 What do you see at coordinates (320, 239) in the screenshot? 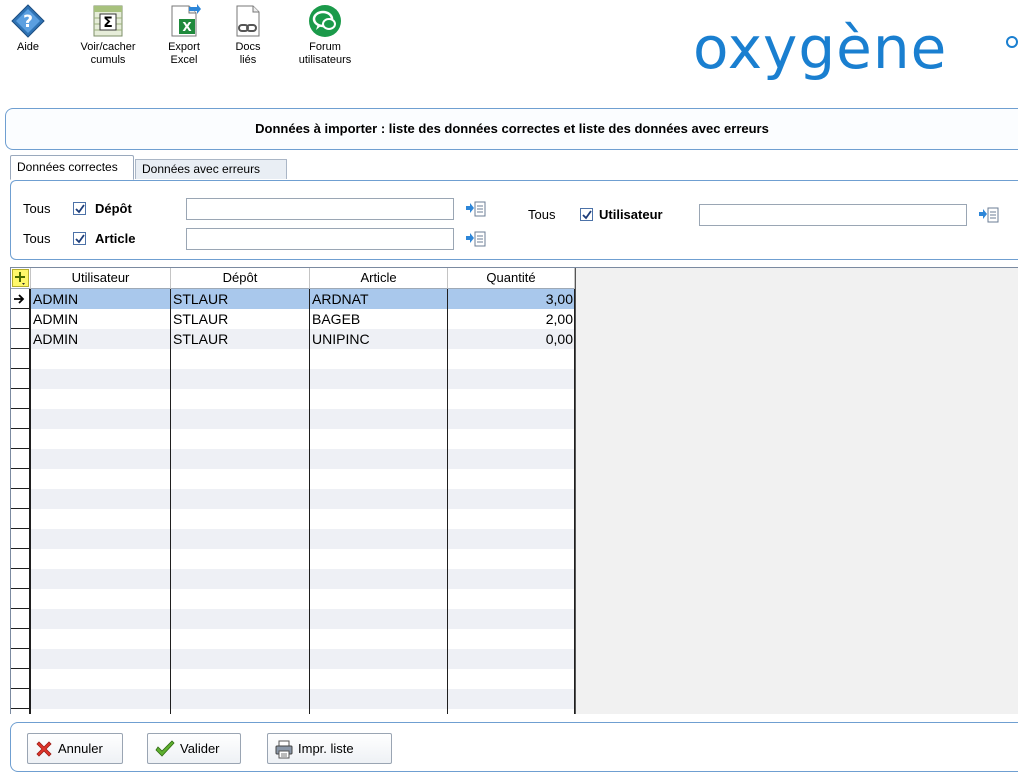
I see `filter-article-input` at bounding box center [320, 239].